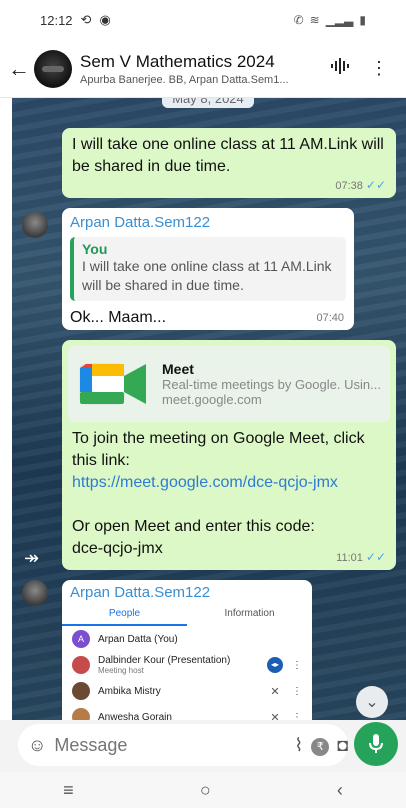  What do you see at coordinates (129, 691) in the screenshot?
I see `participant-name: Ambika Mistry` at bounding box center [129, 691].